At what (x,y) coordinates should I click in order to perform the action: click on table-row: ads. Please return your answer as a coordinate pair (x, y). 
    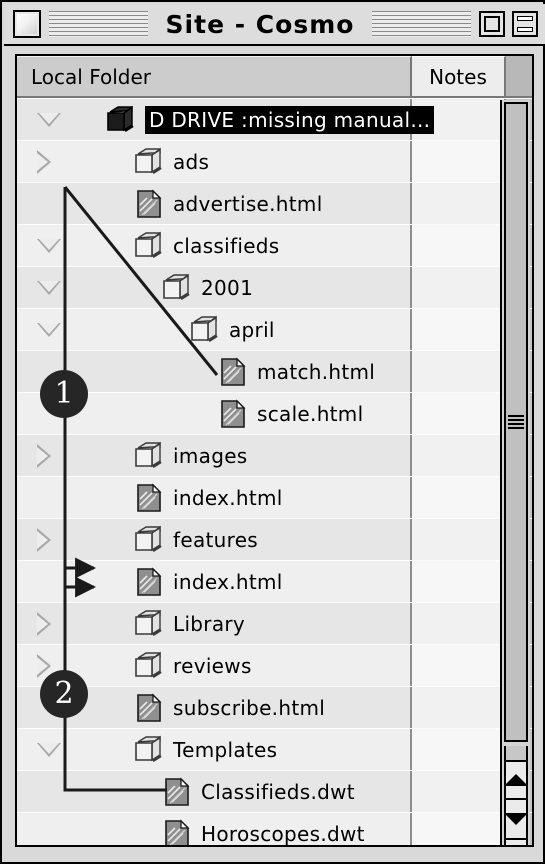
    Looking at the image, I should click on (274, 161).